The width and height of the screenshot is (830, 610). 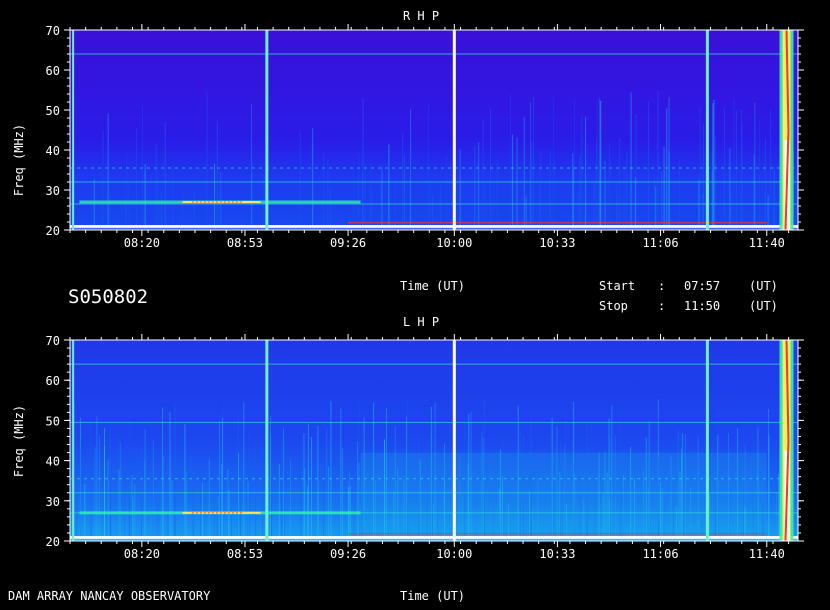 I want to click on lhp-y-tick-label: 30, so click(x=53, y=502).